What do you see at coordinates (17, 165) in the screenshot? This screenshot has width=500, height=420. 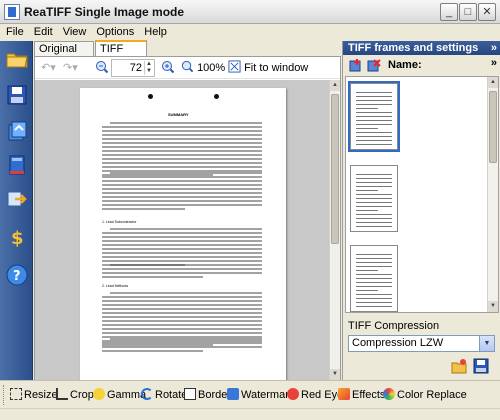 I see `book-icon` at bounding box center [17, 165].